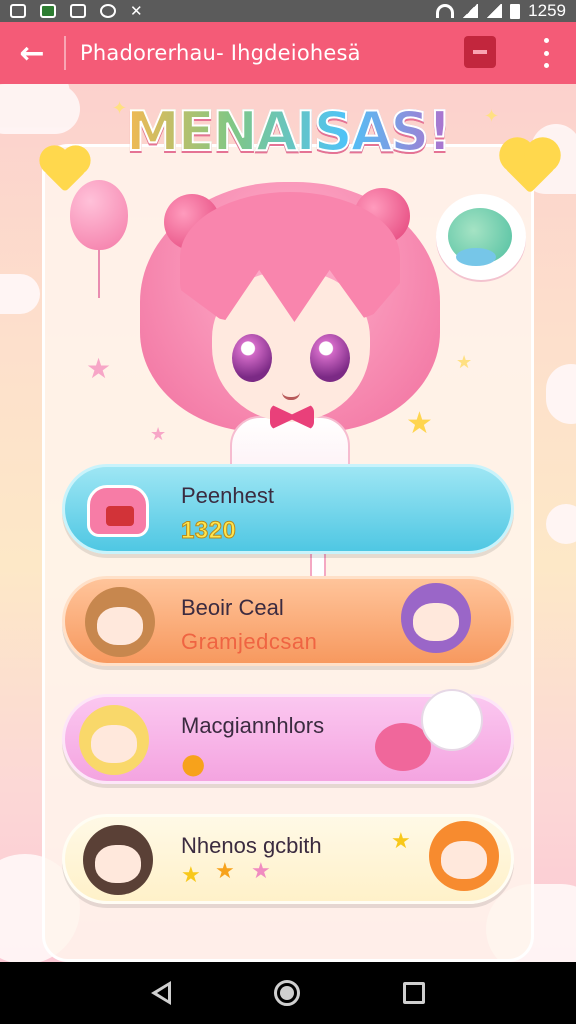  I want to click on menu-item-3: Macgiannhlors ●, so click(288, 736).